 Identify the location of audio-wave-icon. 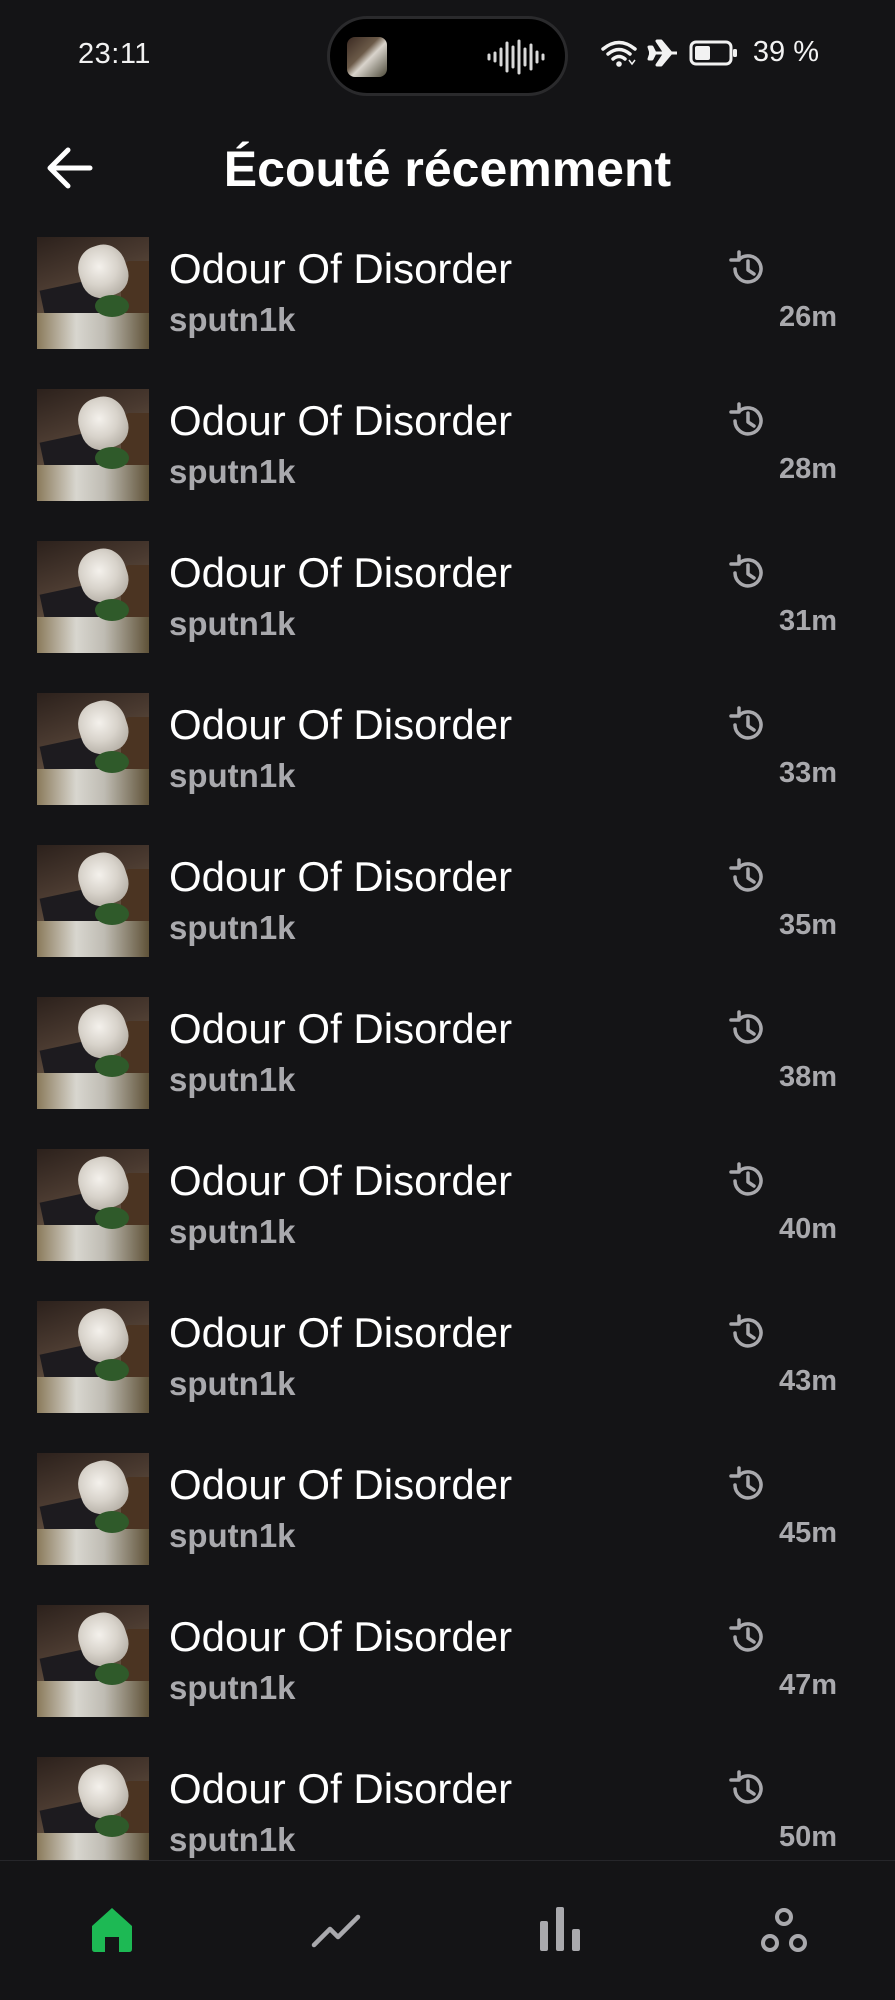
(516, 57).